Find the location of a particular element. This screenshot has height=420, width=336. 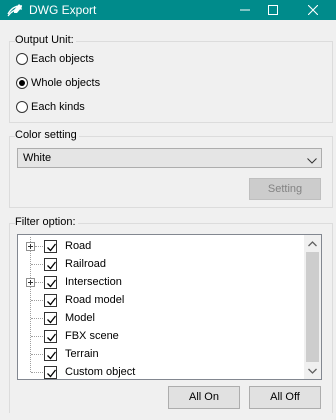

window-title: DWG Export is located at coordinates (63, 10).